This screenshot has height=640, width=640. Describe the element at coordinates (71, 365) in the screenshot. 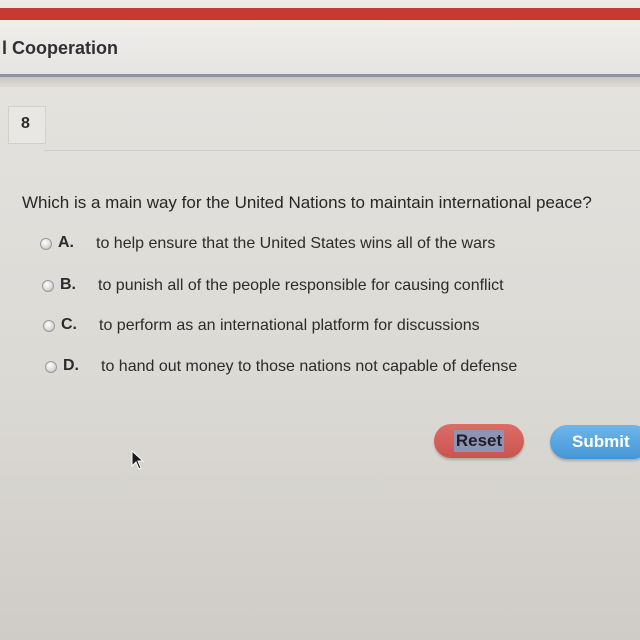

I see `option-letter: D.` at that location.